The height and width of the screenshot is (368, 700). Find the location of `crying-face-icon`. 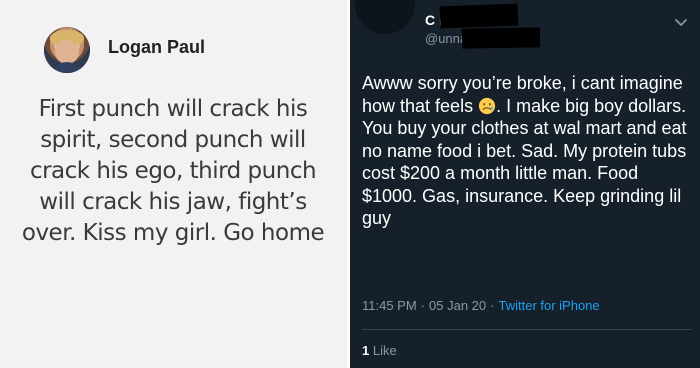

crying-face-icon is located at coordinates (487, 105).